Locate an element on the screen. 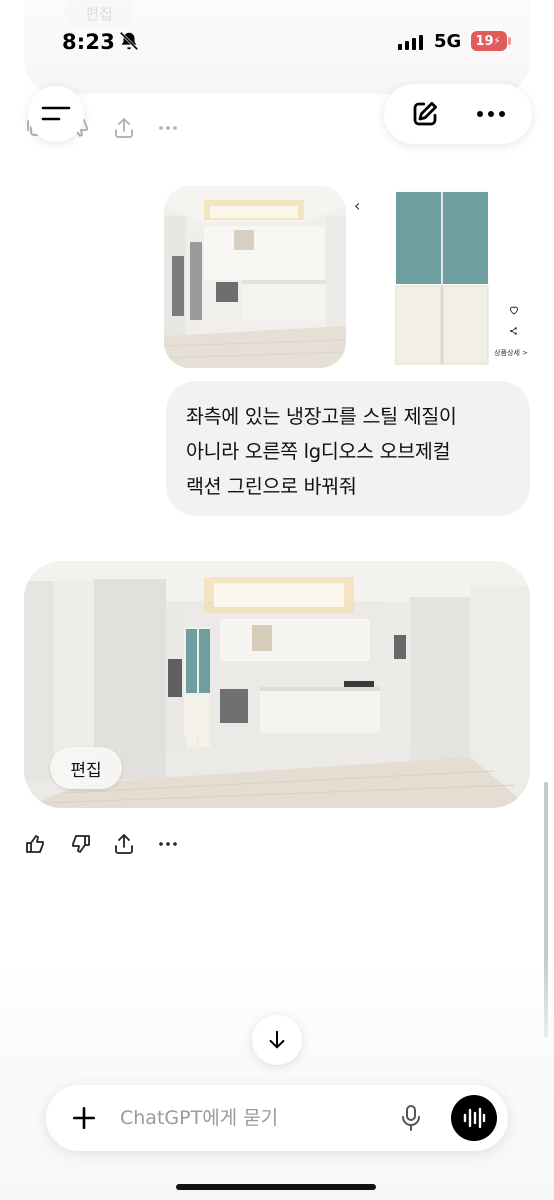 The image size is (554, 1200). microphone-icon is located at coordinates (411, 1118).